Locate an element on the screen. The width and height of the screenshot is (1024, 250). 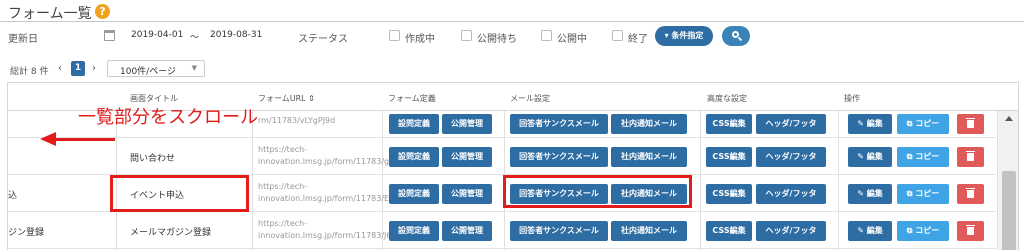
header-definition: フォーム定義 is located at coordinates (412, 98).